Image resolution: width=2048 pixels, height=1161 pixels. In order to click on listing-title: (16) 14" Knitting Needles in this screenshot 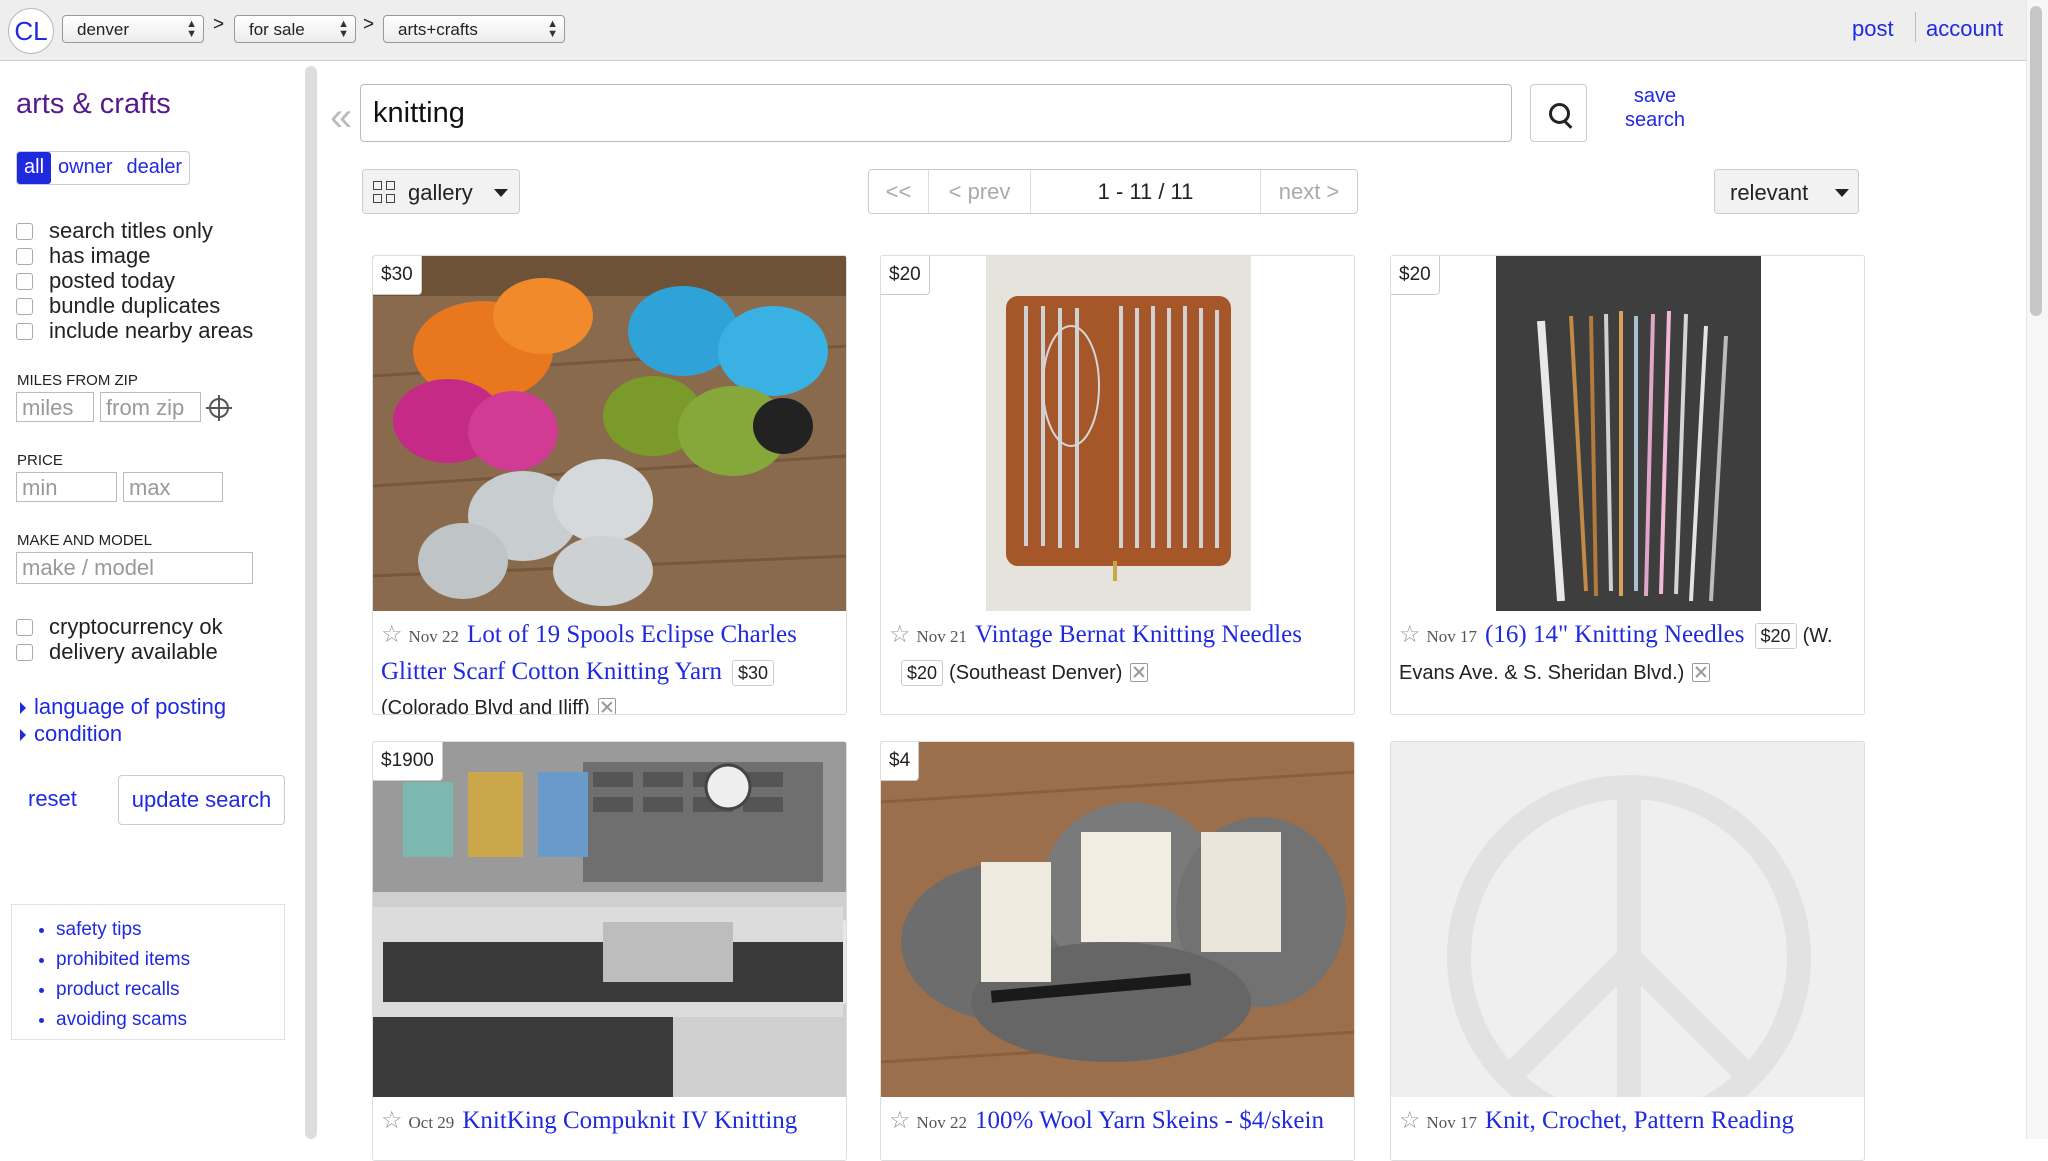, I will do `click(1614, 634)`.